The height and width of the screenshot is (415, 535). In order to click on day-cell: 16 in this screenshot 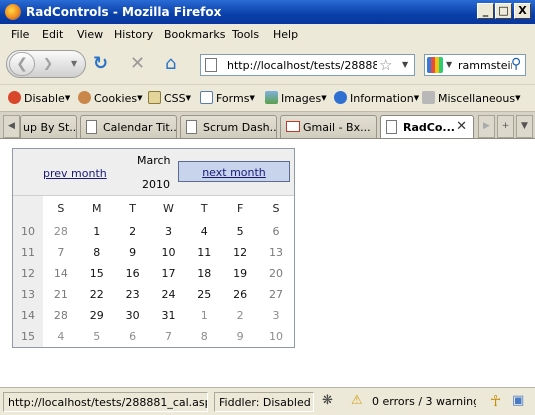, I will do `click(133, 273)`.